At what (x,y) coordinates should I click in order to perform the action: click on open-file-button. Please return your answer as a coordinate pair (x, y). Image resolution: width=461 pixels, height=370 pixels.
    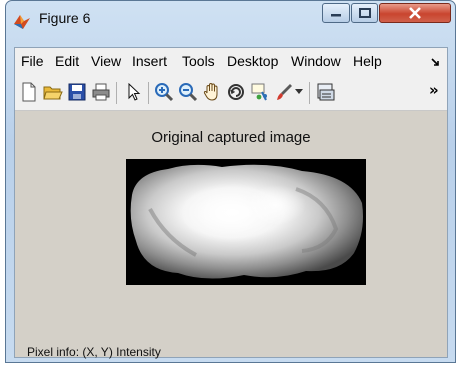
    Looking at the image, I should click on (53, 92).